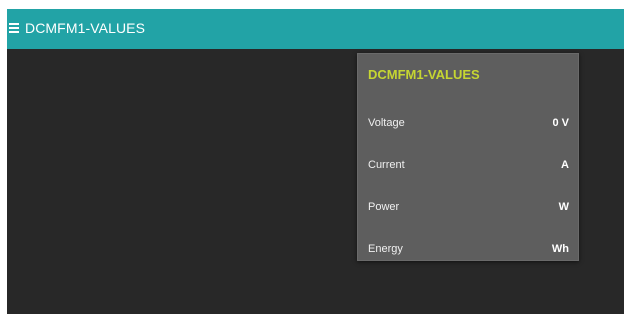  I want to click on panel-title: DCMFM1-VALUES, so click(424, 74).